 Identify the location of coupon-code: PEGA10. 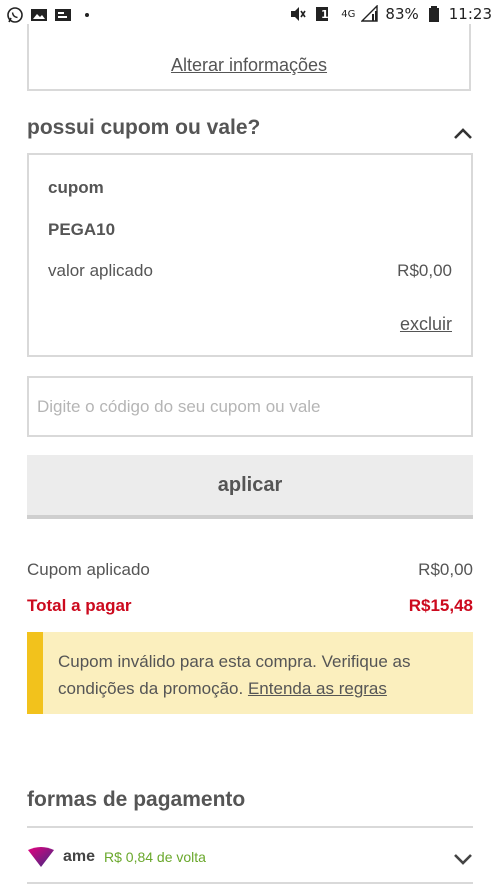
(82, 229).